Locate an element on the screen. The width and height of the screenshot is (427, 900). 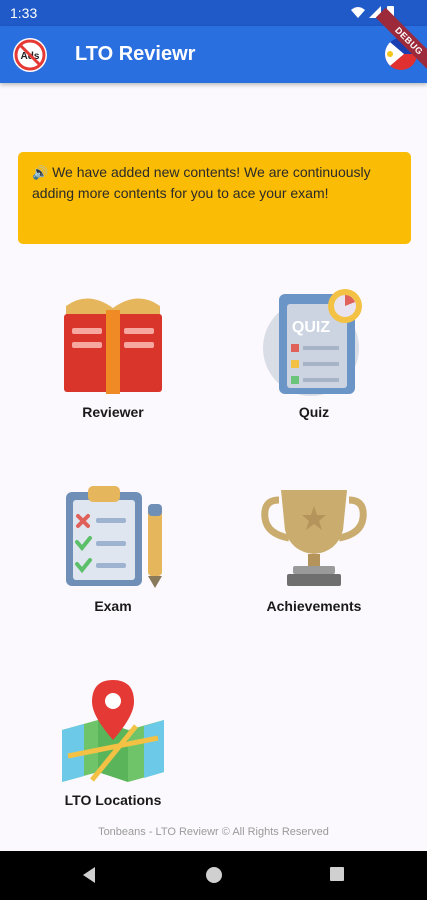
reviewer-tile: Reviewer is located at coordinates (113, 363).